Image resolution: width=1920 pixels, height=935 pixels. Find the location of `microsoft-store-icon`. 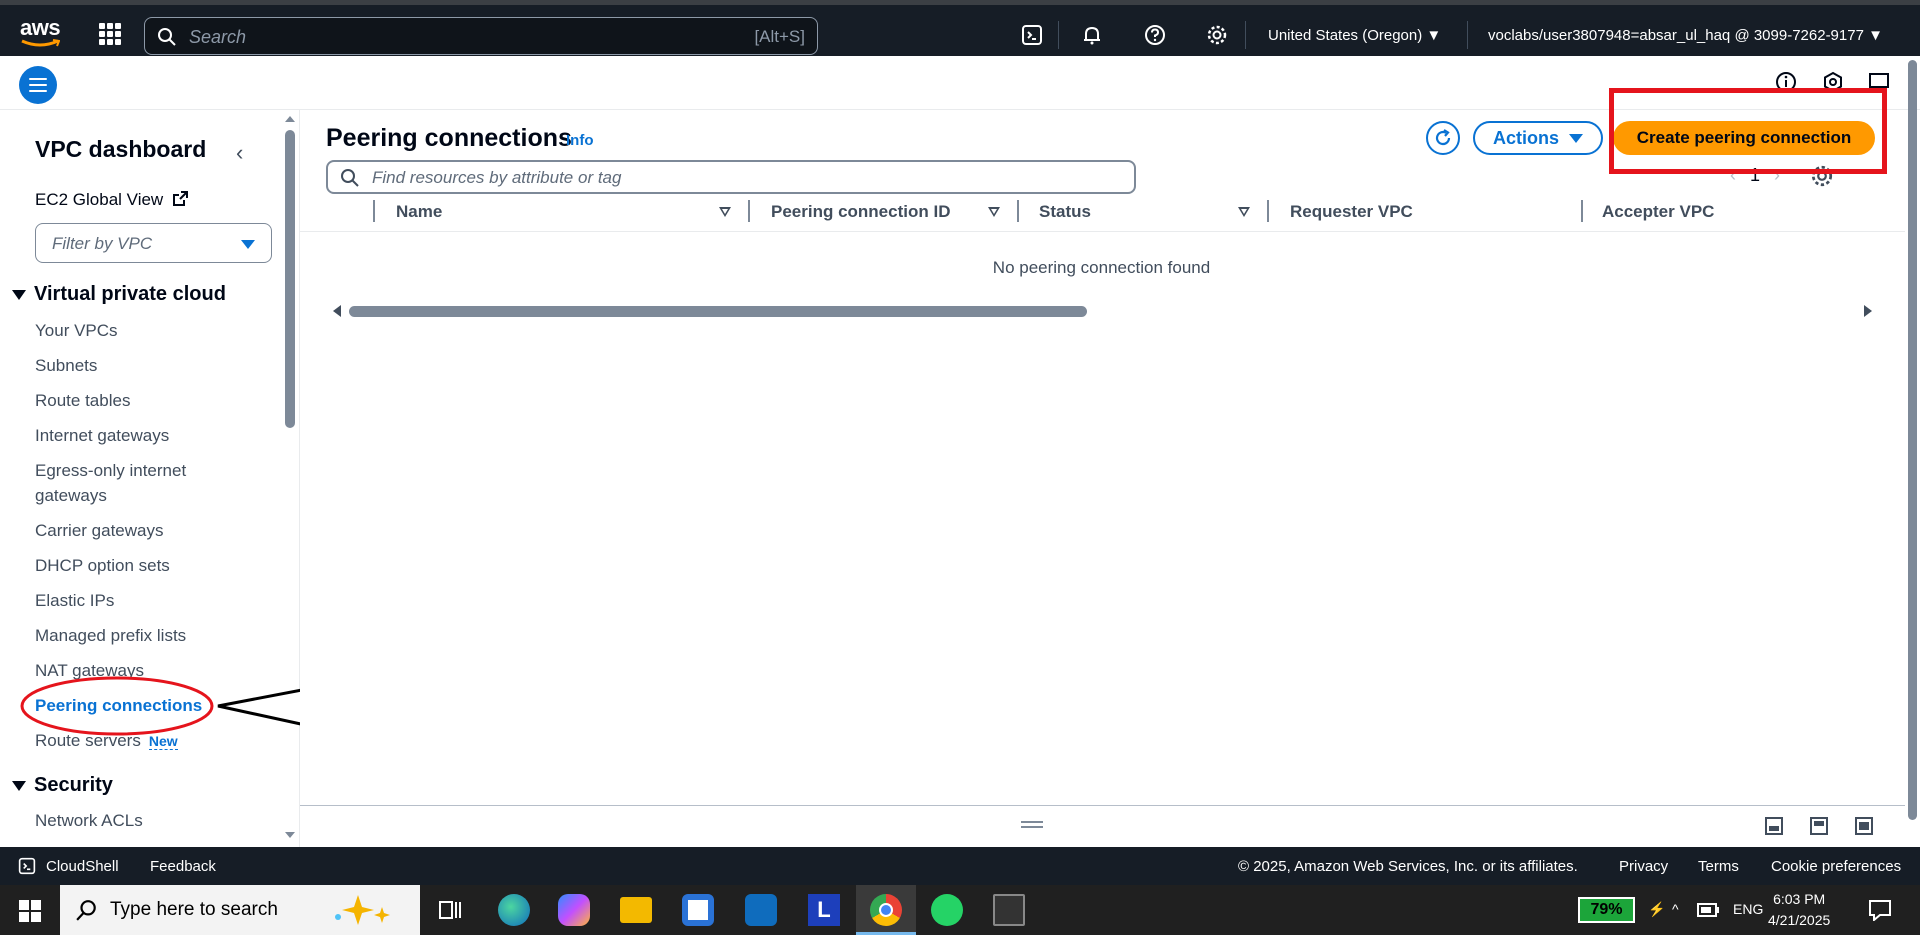

microsoft-store-icon is located at coordinates (698, 910).